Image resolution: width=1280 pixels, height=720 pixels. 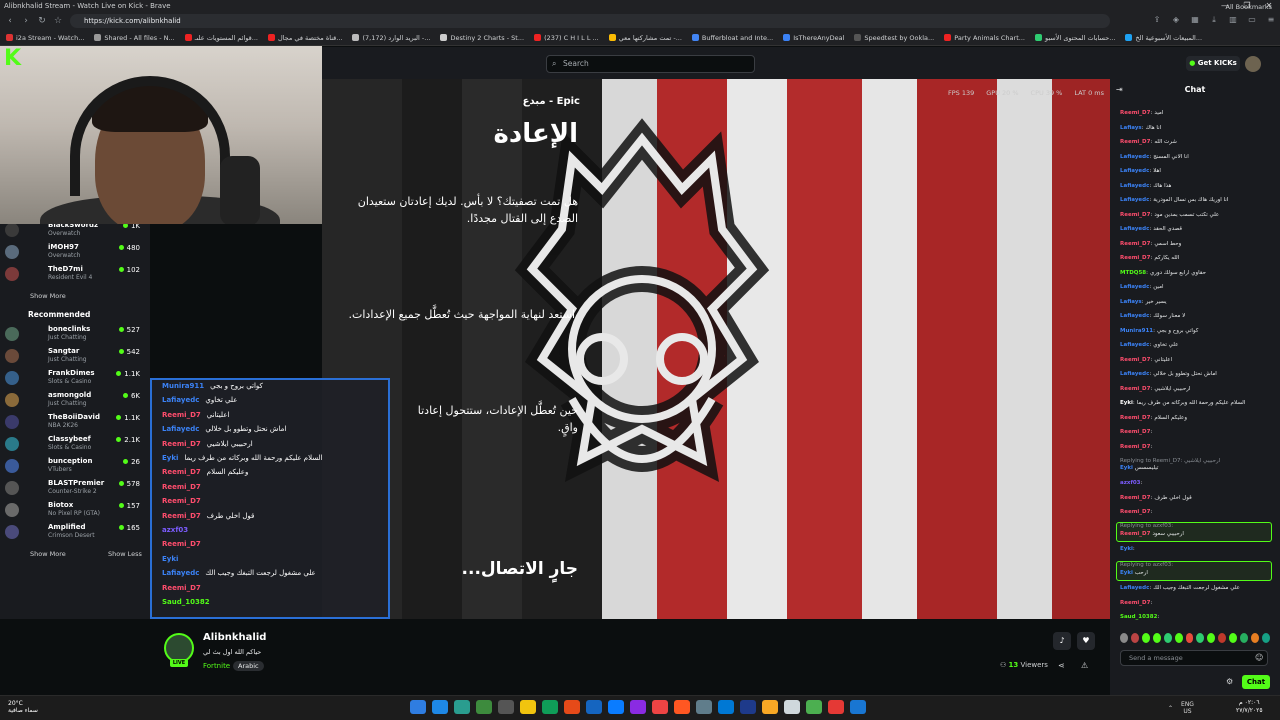 What do you see at coordinates (76, 254) in the screenshot?
I see `sidebar-channel: iMOH97 Overwatch 480` at bounding box center [76, 254].